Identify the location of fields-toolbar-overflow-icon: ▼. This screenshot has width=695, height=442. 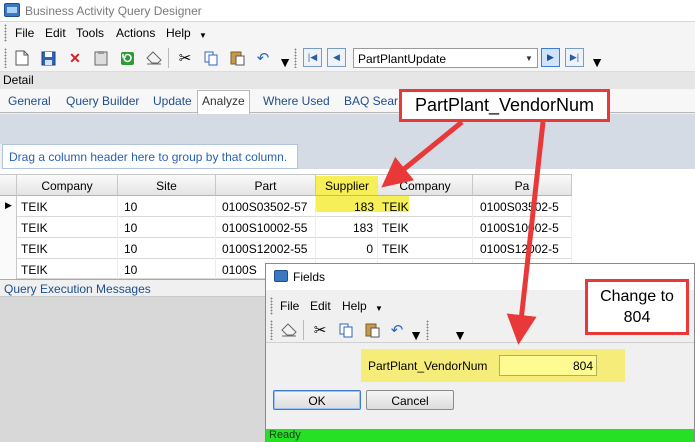
(460, 335).